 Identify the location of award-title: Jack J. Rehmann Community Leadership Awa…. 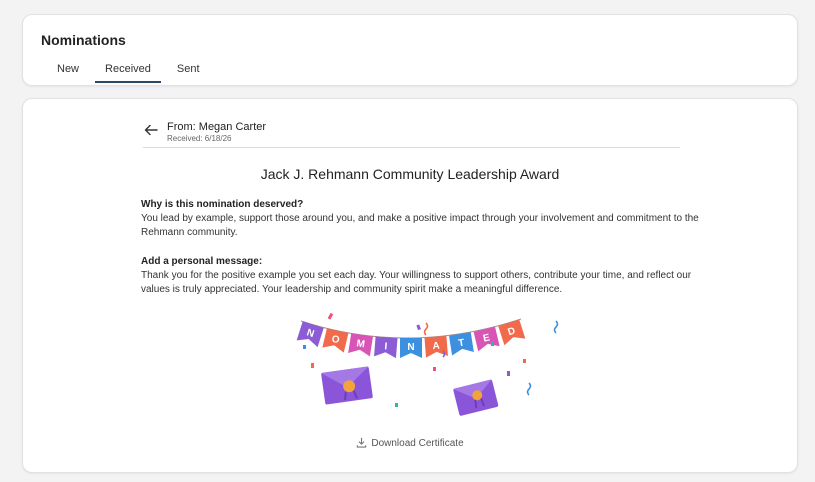
(410, 174).